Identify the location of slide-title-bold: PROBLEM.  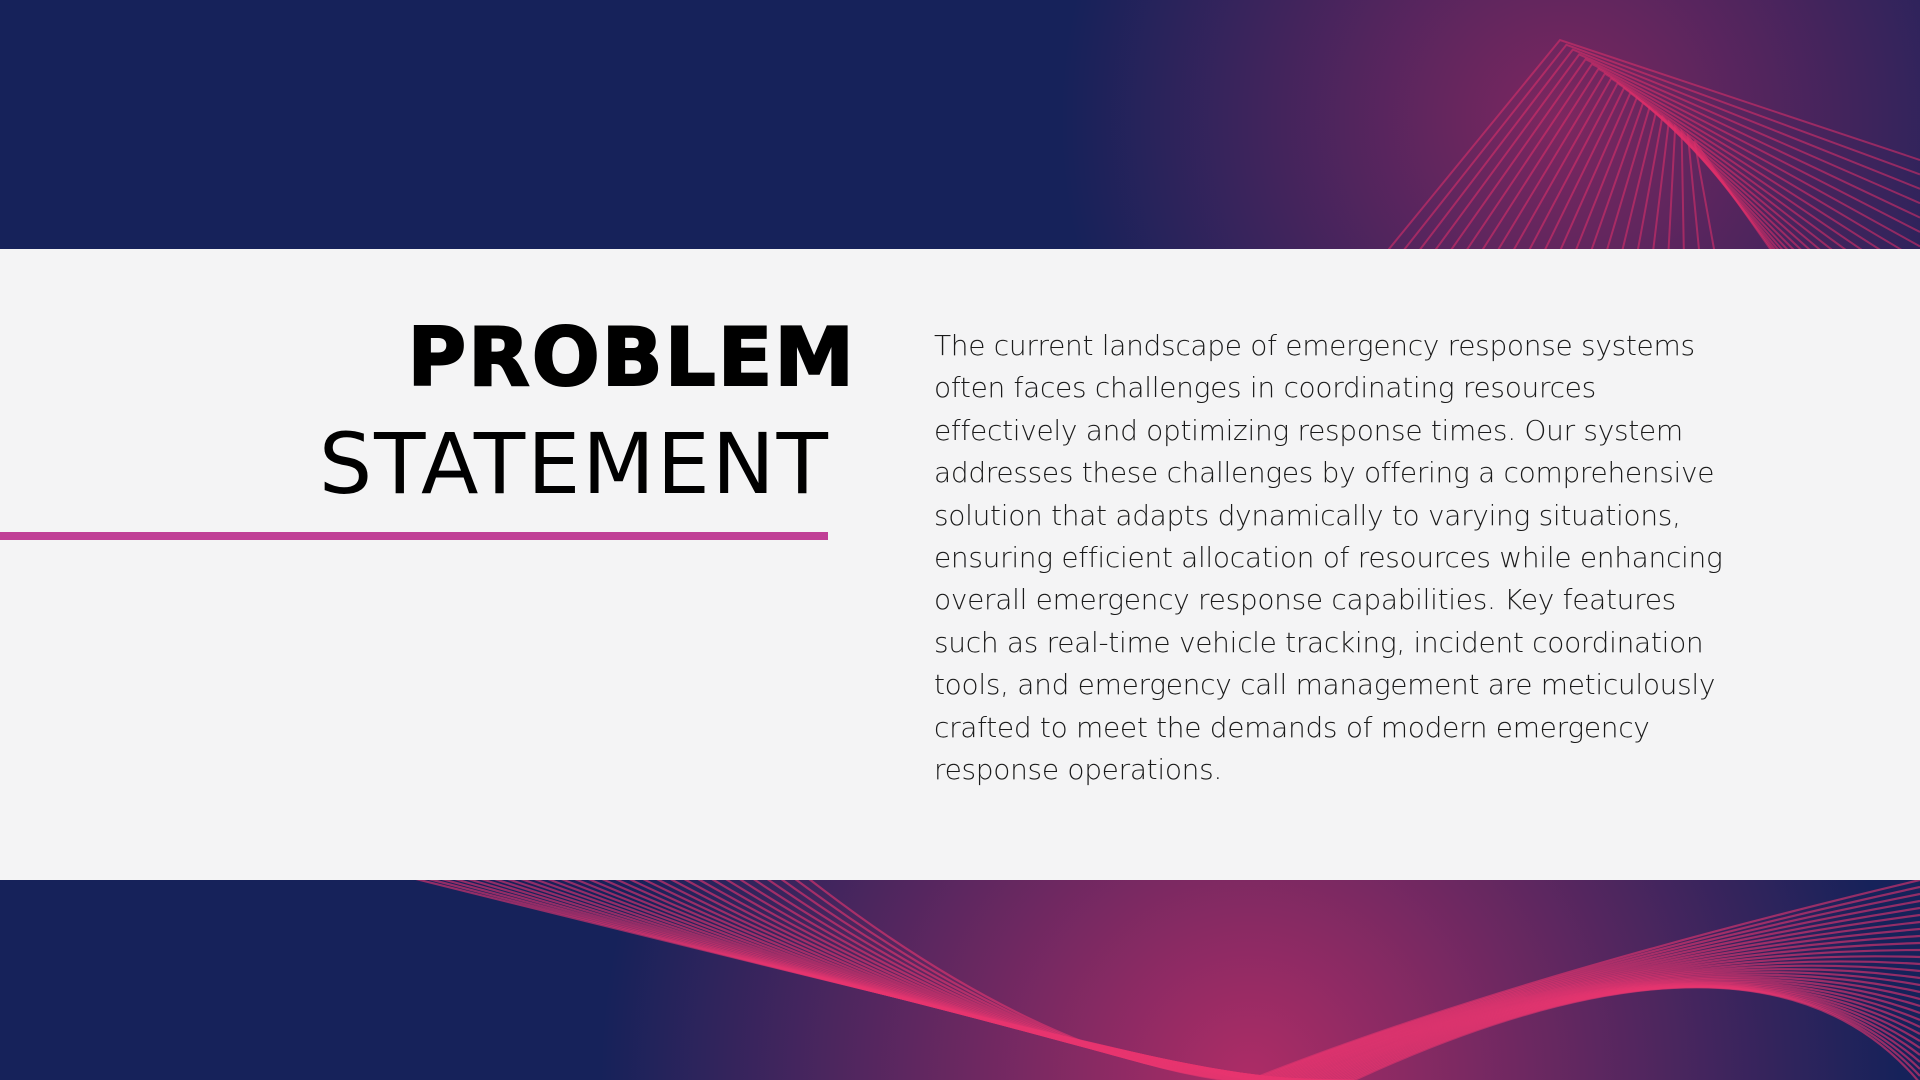
(631, 357).